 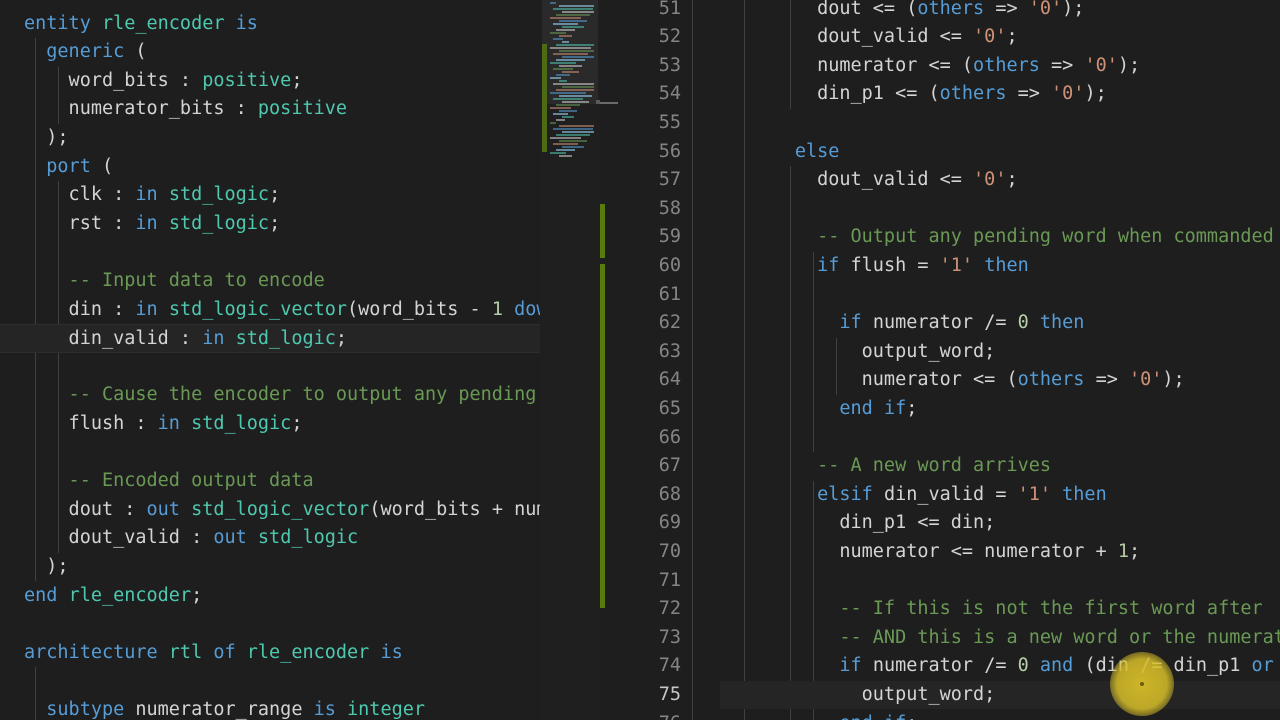 What do you see at coordinates (1062, 666) in the screenshot?
I see `code-token: and` at bounding box center [1062, 666].